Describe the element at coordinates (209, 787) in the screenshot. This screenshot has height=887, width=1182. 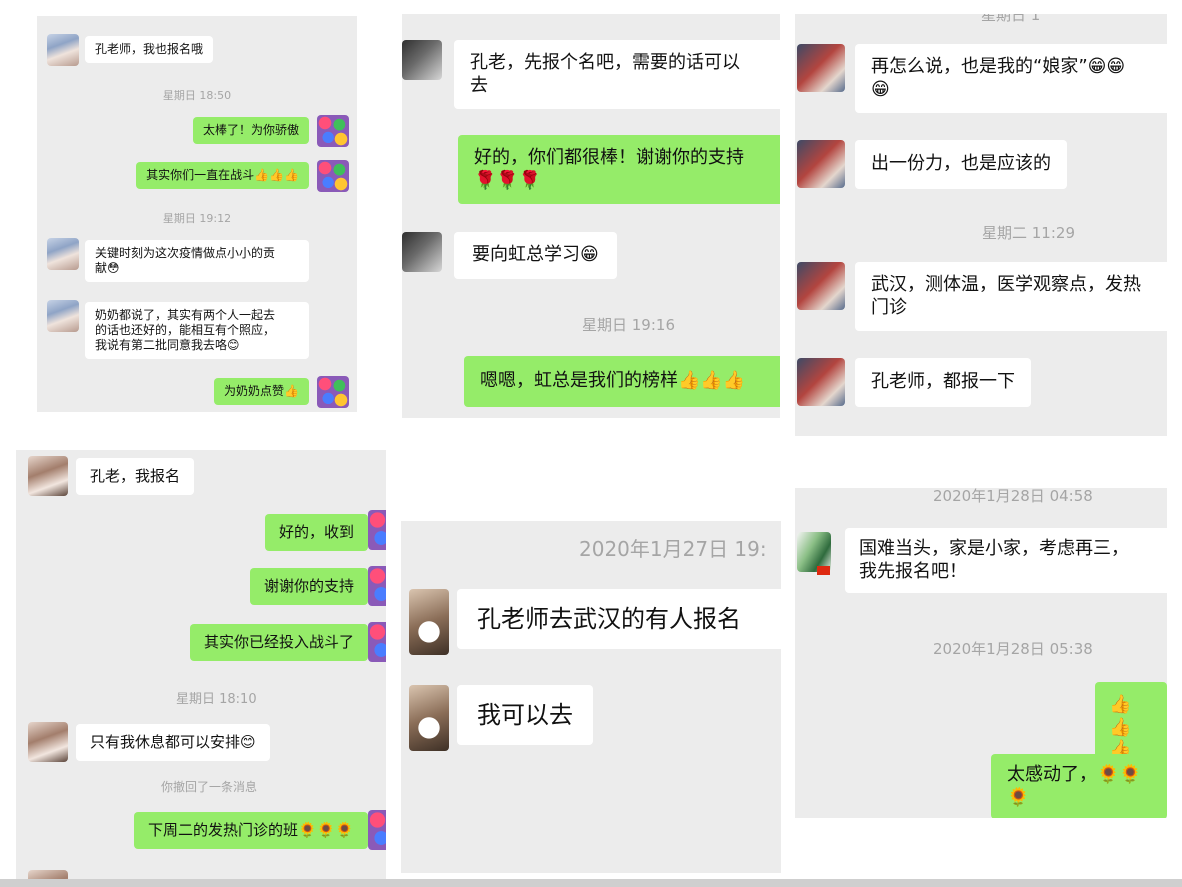
I see `recall-notice: 你撤回了一条消息` at that location.